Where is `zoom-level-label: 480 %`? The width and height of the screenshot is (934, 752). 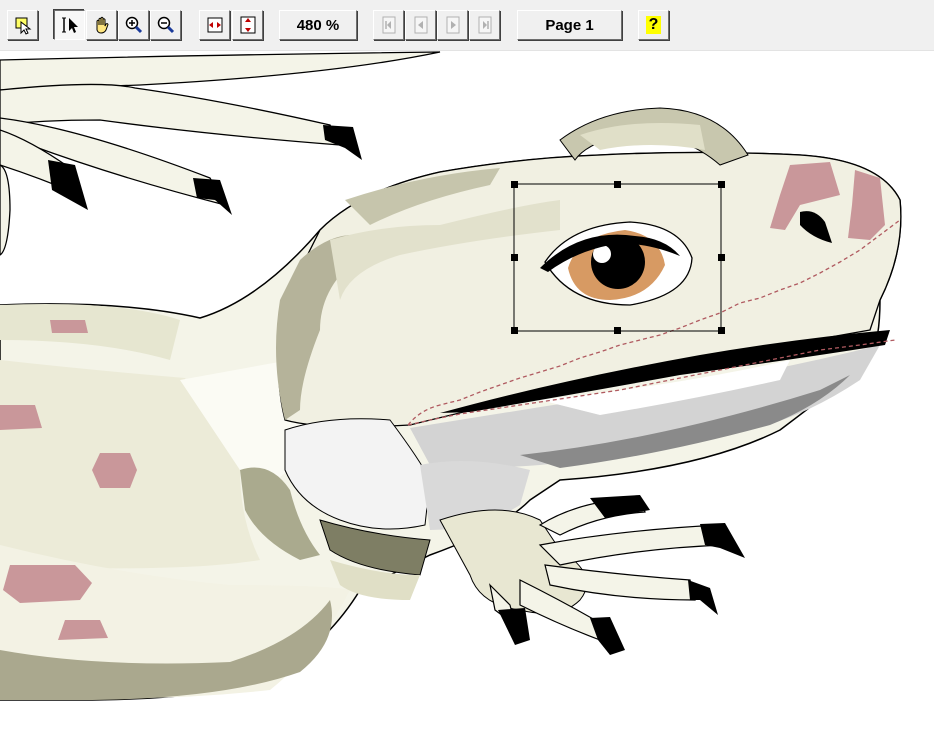 zoom-level-label: 480 % is located at coordinates (318, 25).